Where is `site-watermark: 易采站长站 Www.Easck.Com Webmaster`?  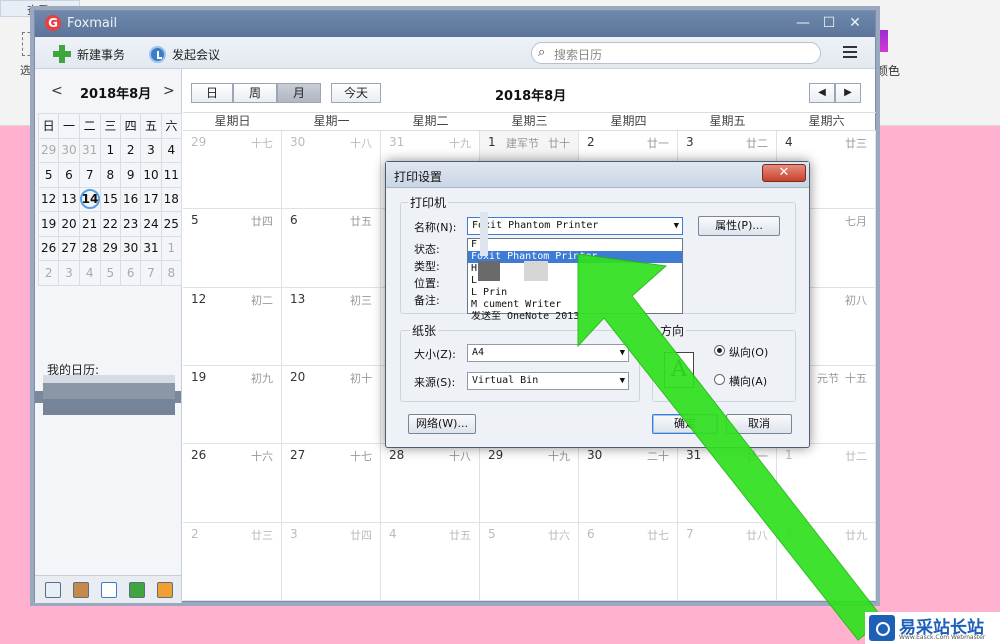
site-watermark: 易采站长站 Www.Easck.Com Webmaster is located at coordinates (932, 628).